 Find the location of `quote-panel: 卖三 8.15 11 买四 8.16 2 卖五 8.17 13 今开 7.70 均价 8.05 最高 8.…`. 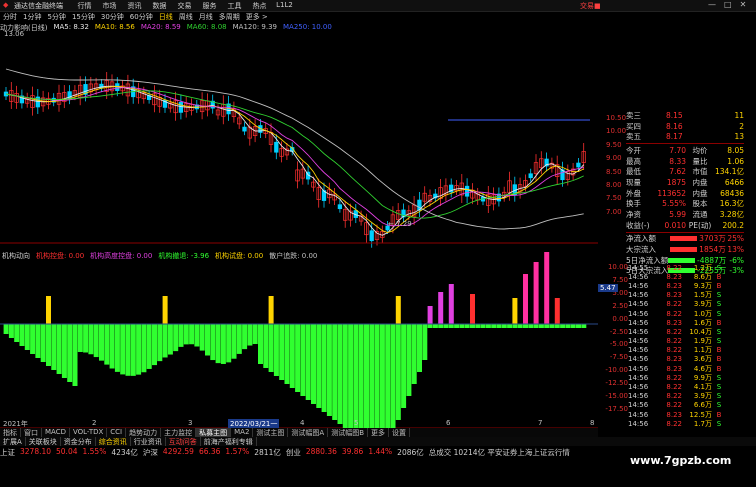

quote-panel: 卖三 8.15 11 买四 8.16 2 卖五 8.17 13 今开 7.70 均价 8.05 最高 8.… is located at coordinates (685, 193).